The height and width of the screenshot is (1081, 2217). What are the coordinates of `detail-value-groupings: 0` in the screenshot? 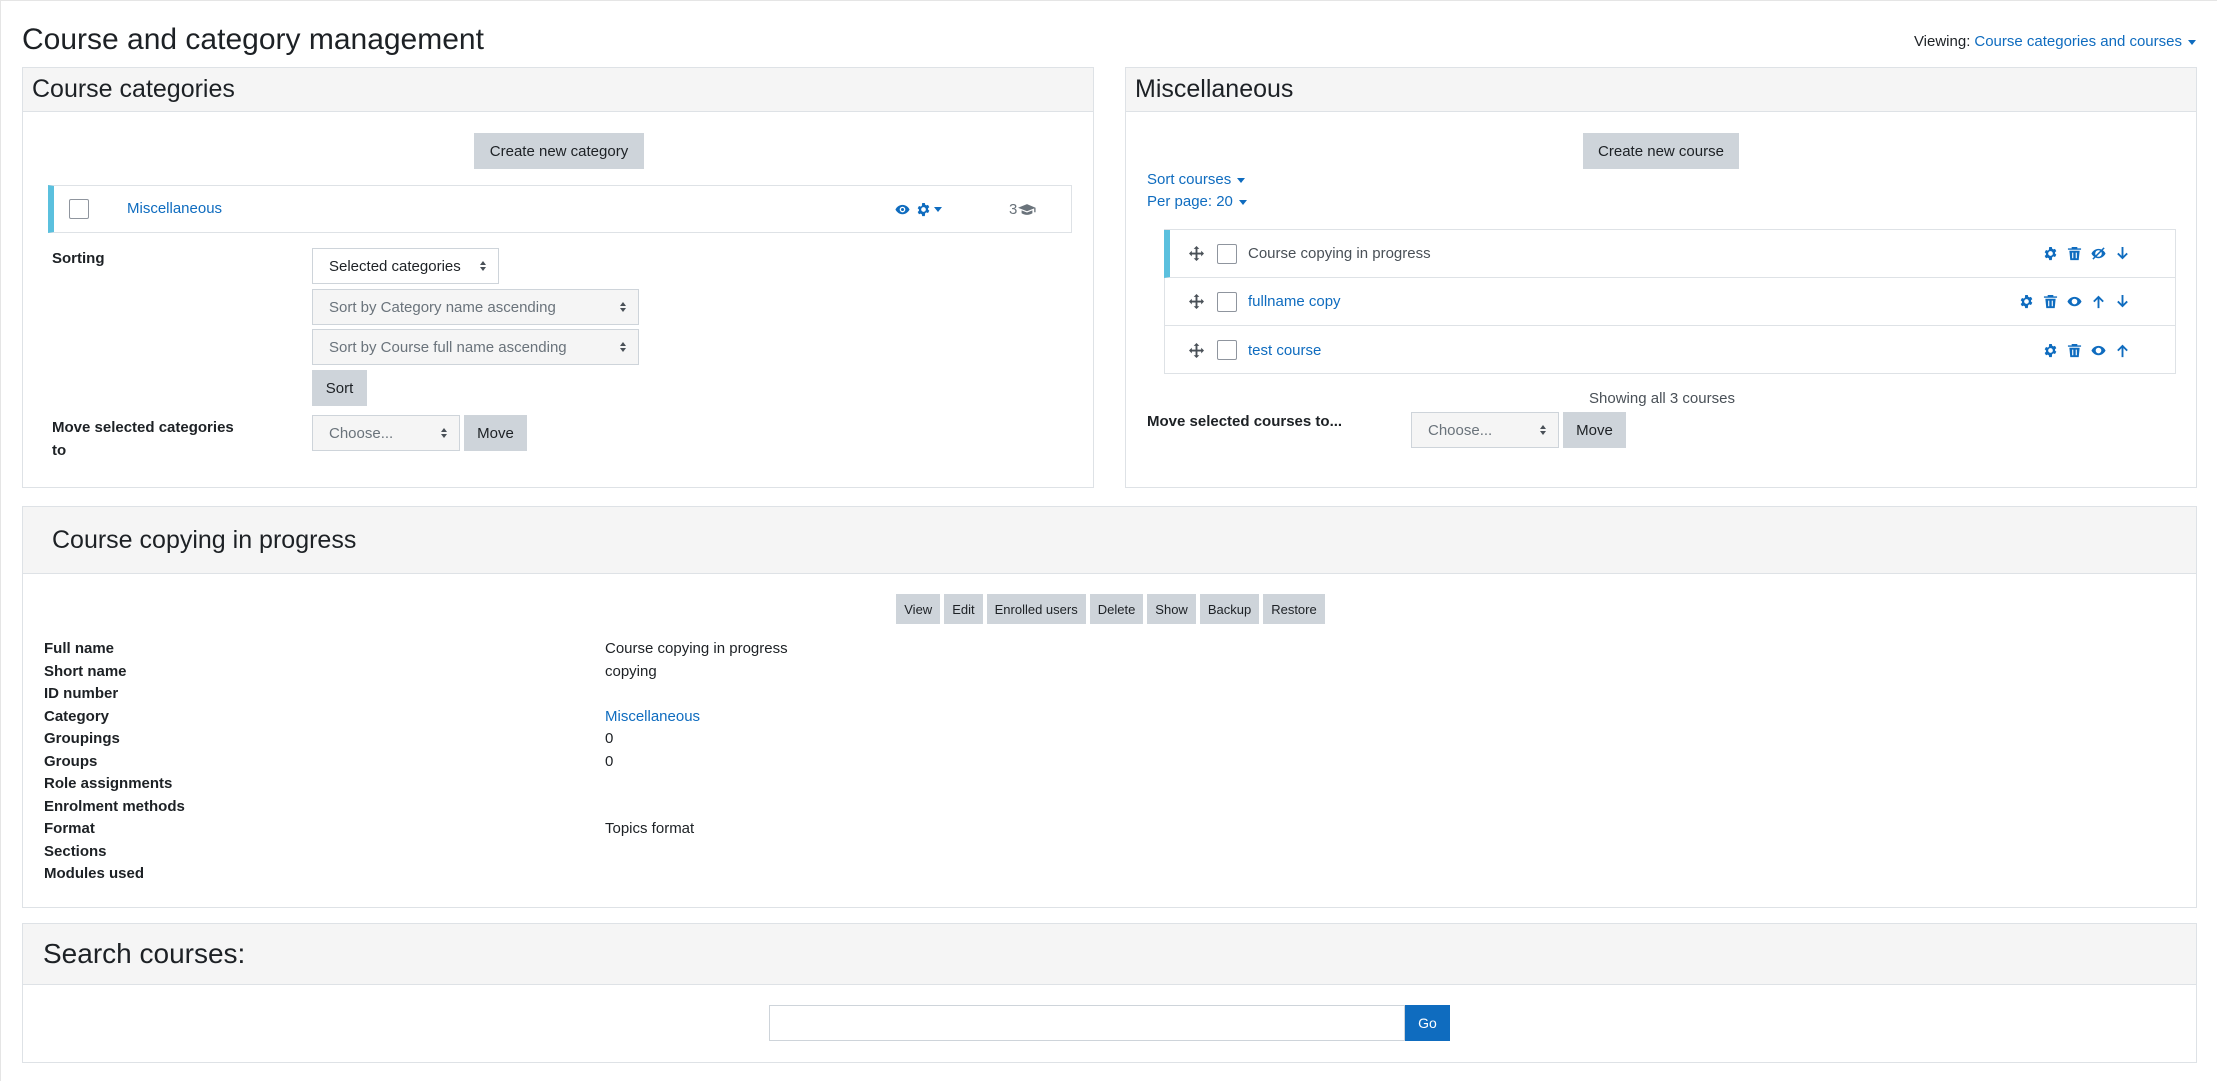 It's located at (609, 738).